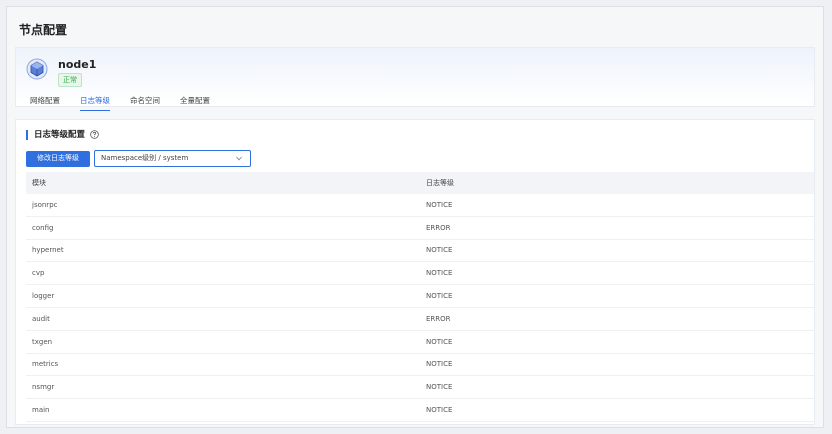 This screenshot has width=832, height=434. Describe the element at coordinates (41, 410) in the screenshot. I see `module-cell: main` at that location.